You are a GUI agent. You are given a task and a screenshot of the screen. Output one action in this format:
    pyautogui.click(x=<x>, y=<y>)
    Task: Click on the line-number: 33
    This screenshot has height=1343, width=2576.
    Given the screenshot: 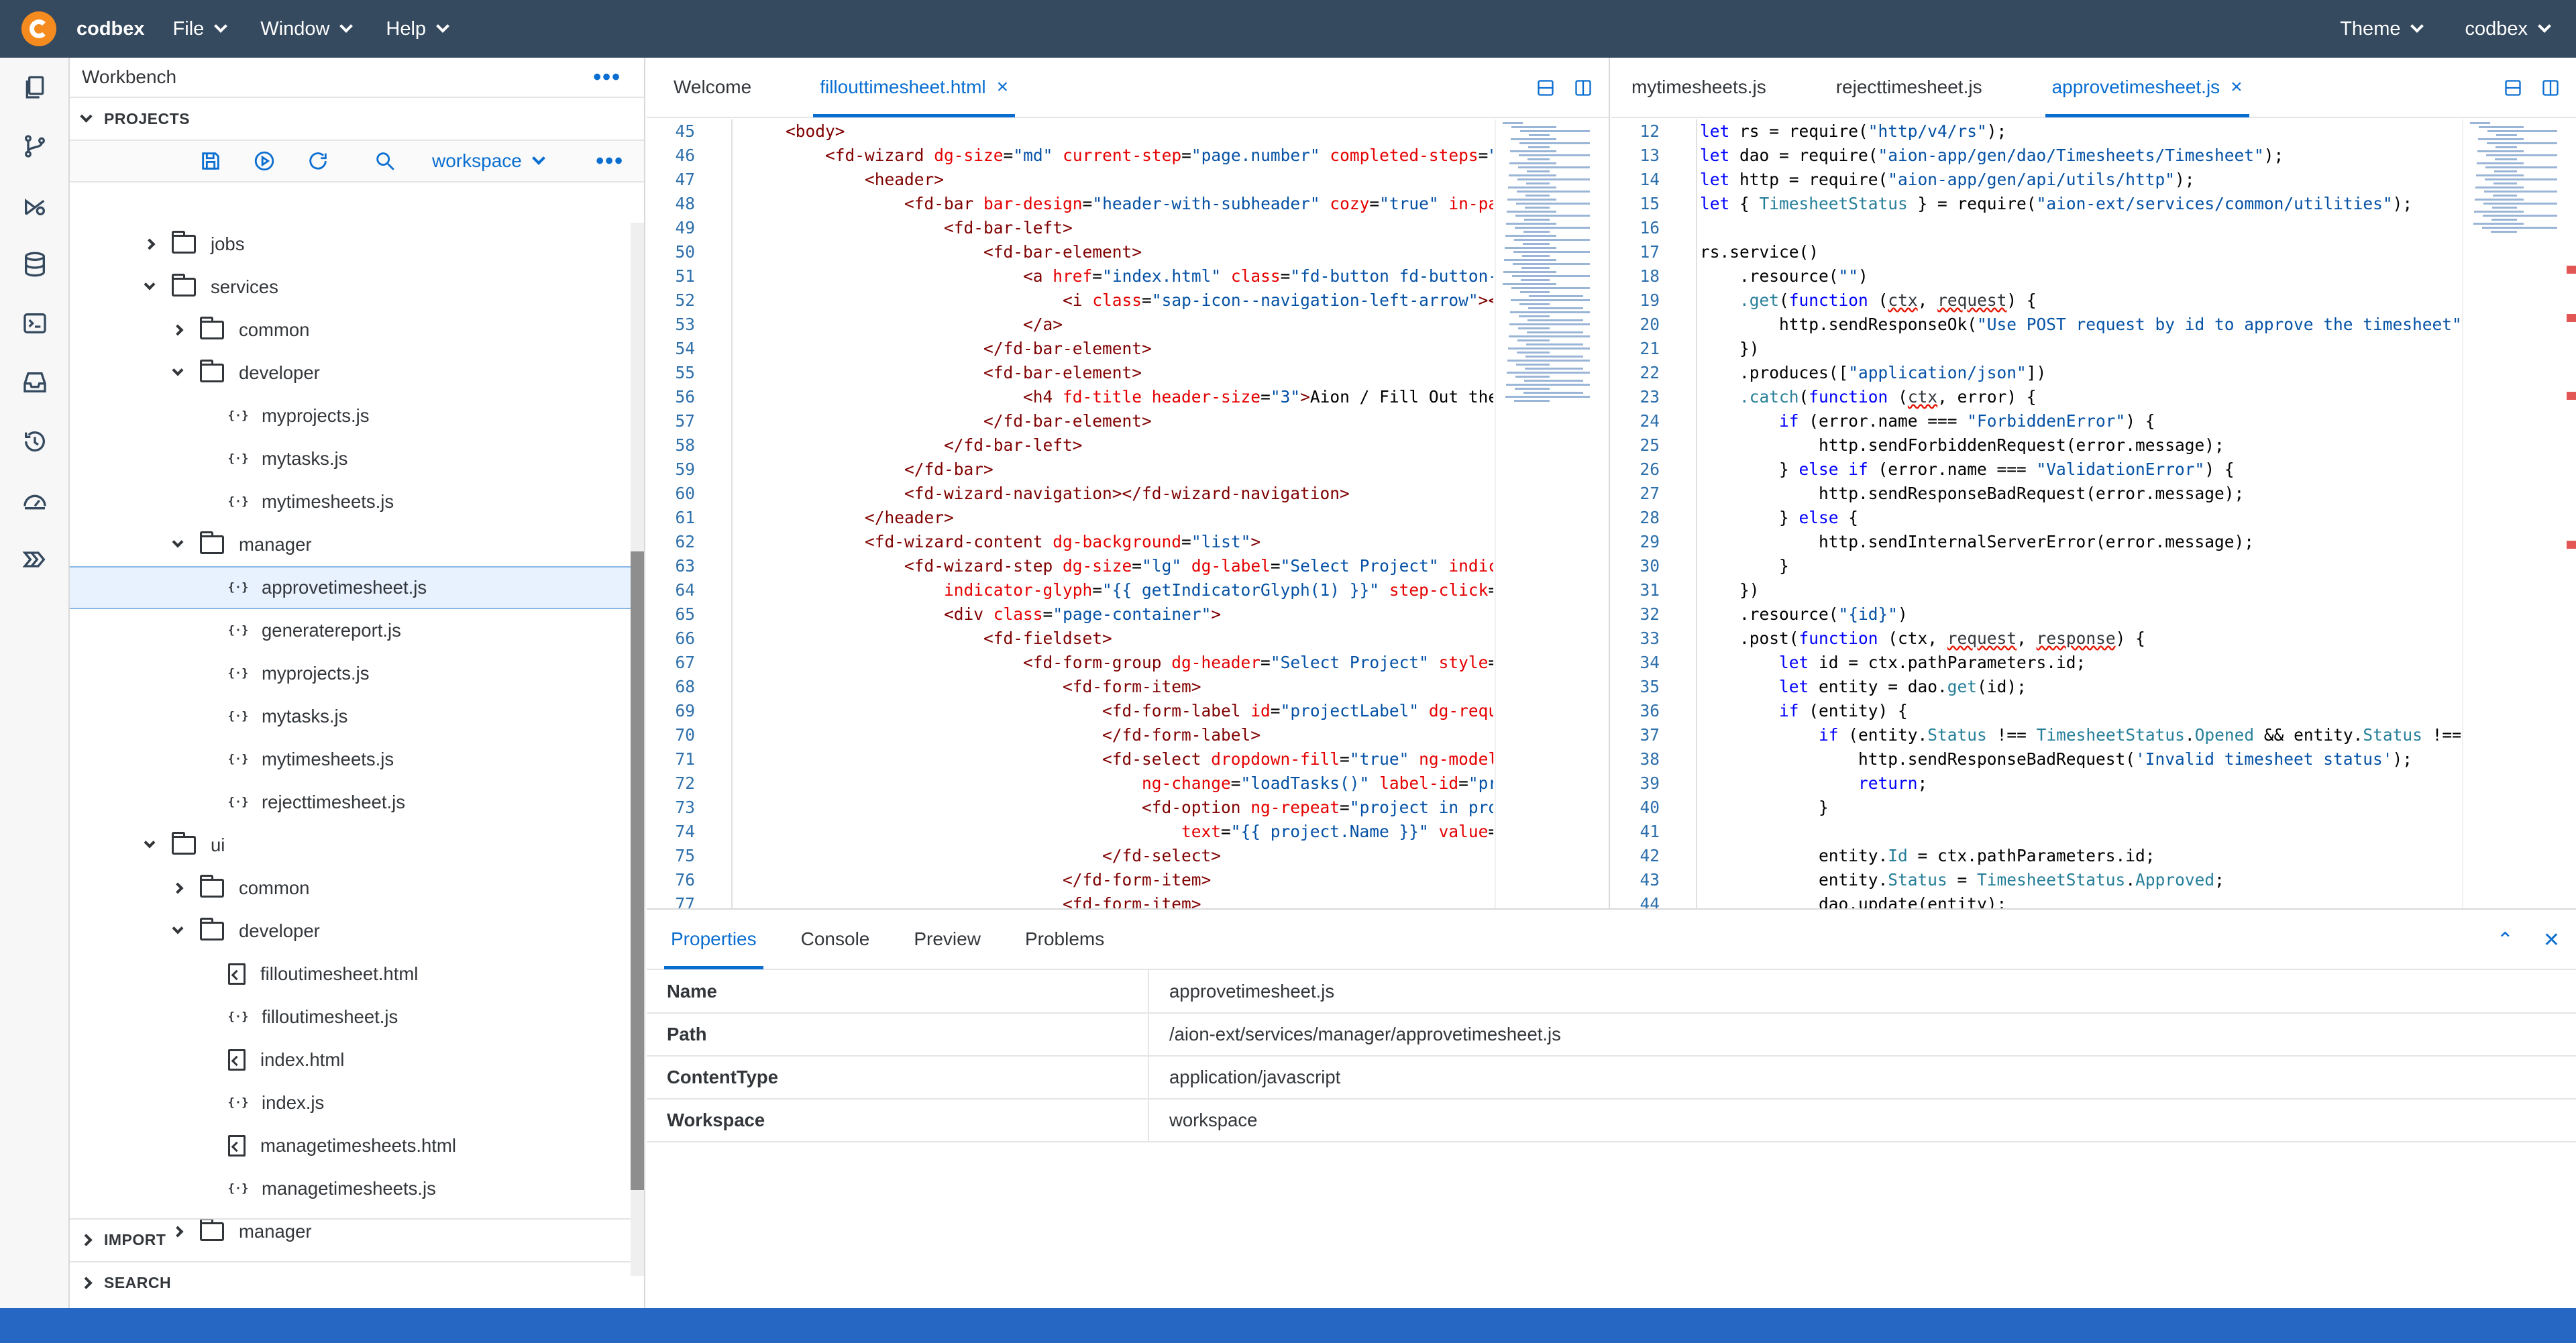 What is the action you would take?
    pyautogui.click(x=1650, y=638)
    